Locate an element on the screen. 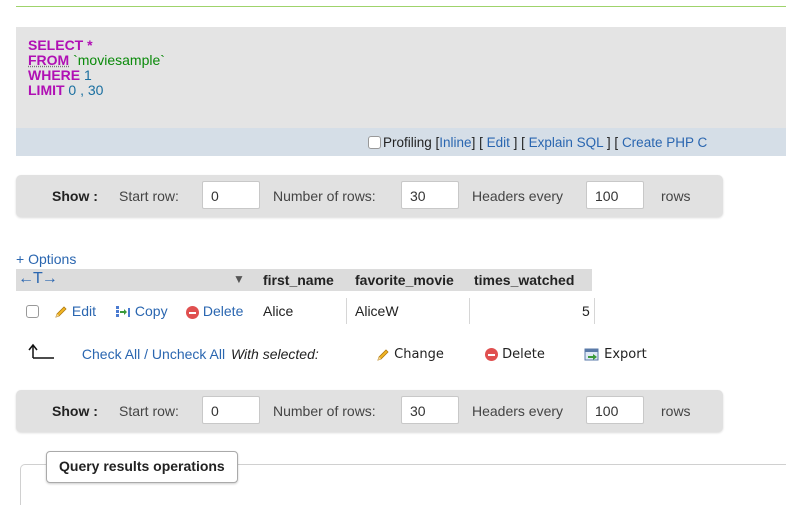 Image resolution: width=786 pixels, height=508 pixels. table-row: Edit Copy Delete Alice AliceW 5 is located at coordinates (306, 311).